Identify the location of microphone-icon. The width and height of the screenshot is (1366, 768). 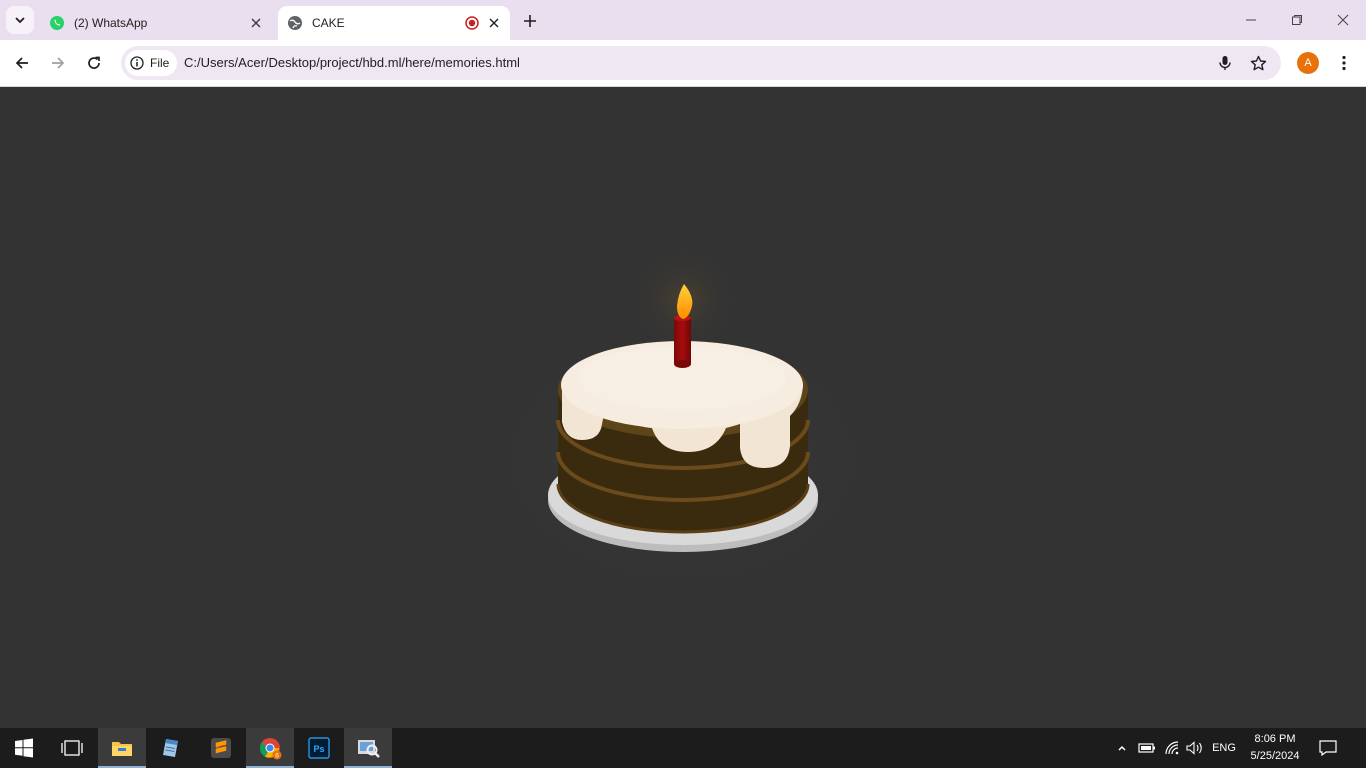
(1225, 63).